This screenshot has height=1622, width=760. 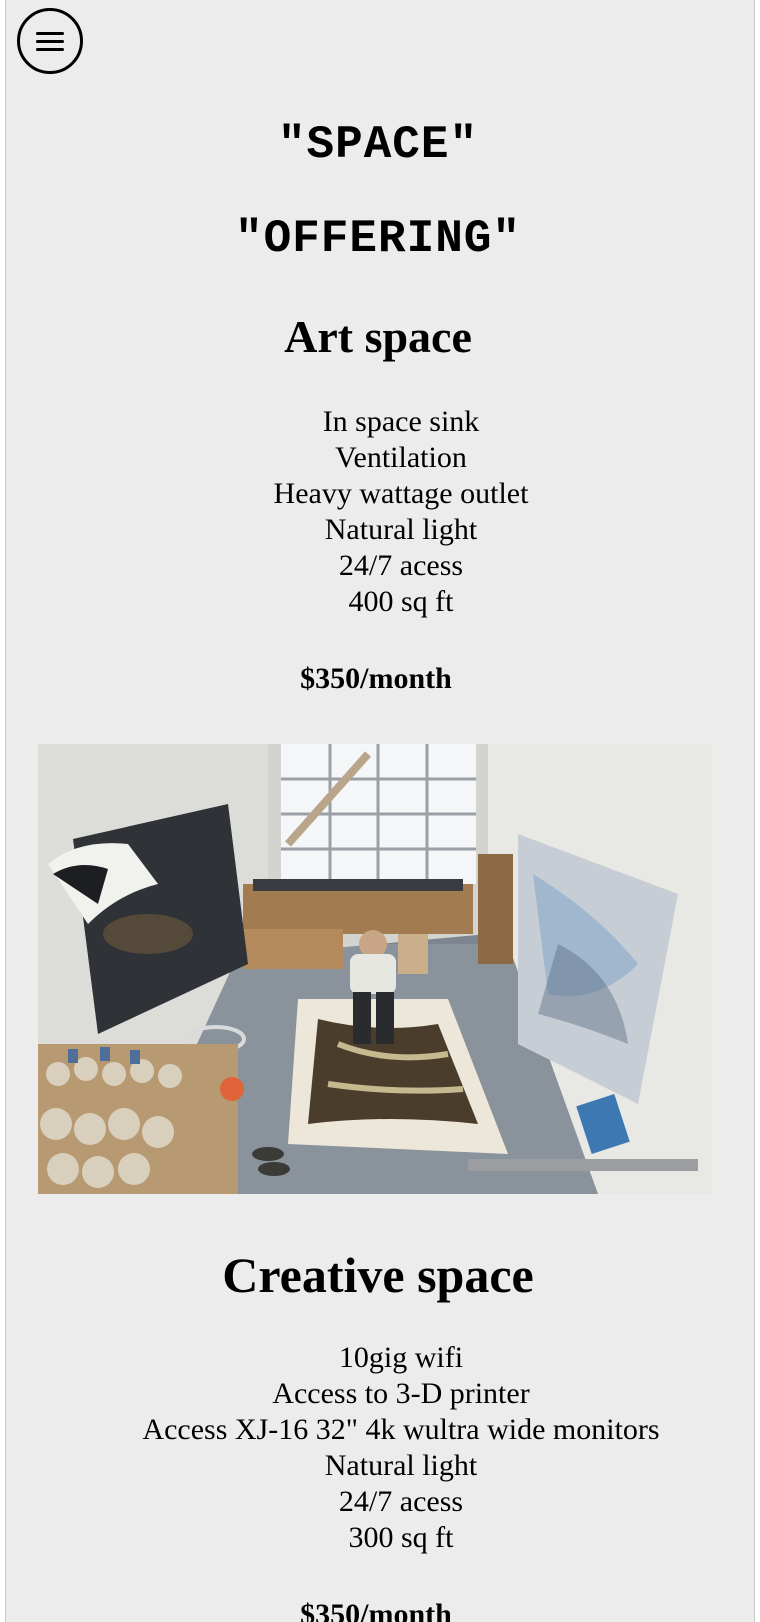 I want to click on feature-item: 300 sq ft, so click(x=401, y=1537).